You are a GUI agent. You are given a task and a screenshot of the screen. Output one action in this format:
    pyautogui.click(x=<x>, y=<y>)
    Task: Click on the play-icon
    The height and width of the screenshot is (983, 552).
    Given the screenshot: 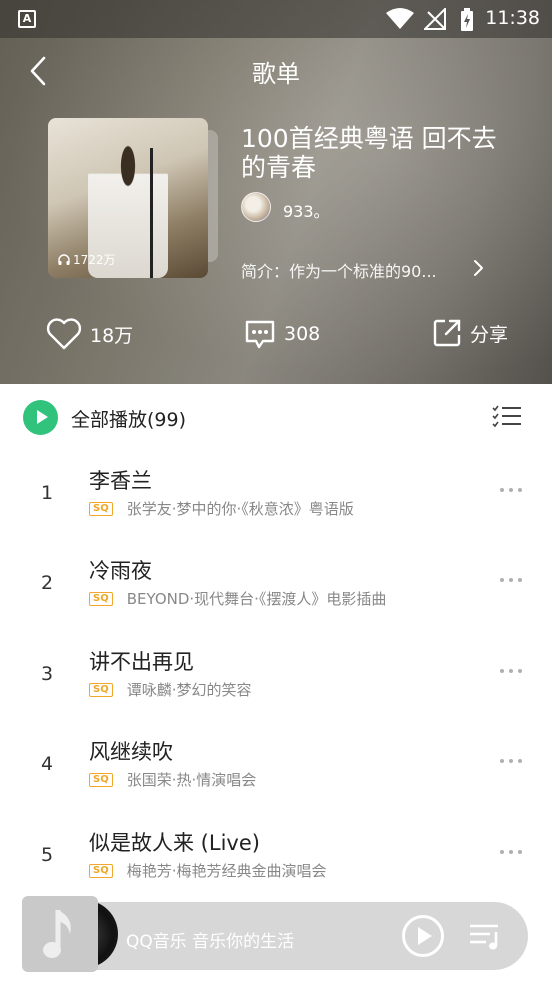 What is the action you would take?
    pyautogui.click(x=423, y=936)
    